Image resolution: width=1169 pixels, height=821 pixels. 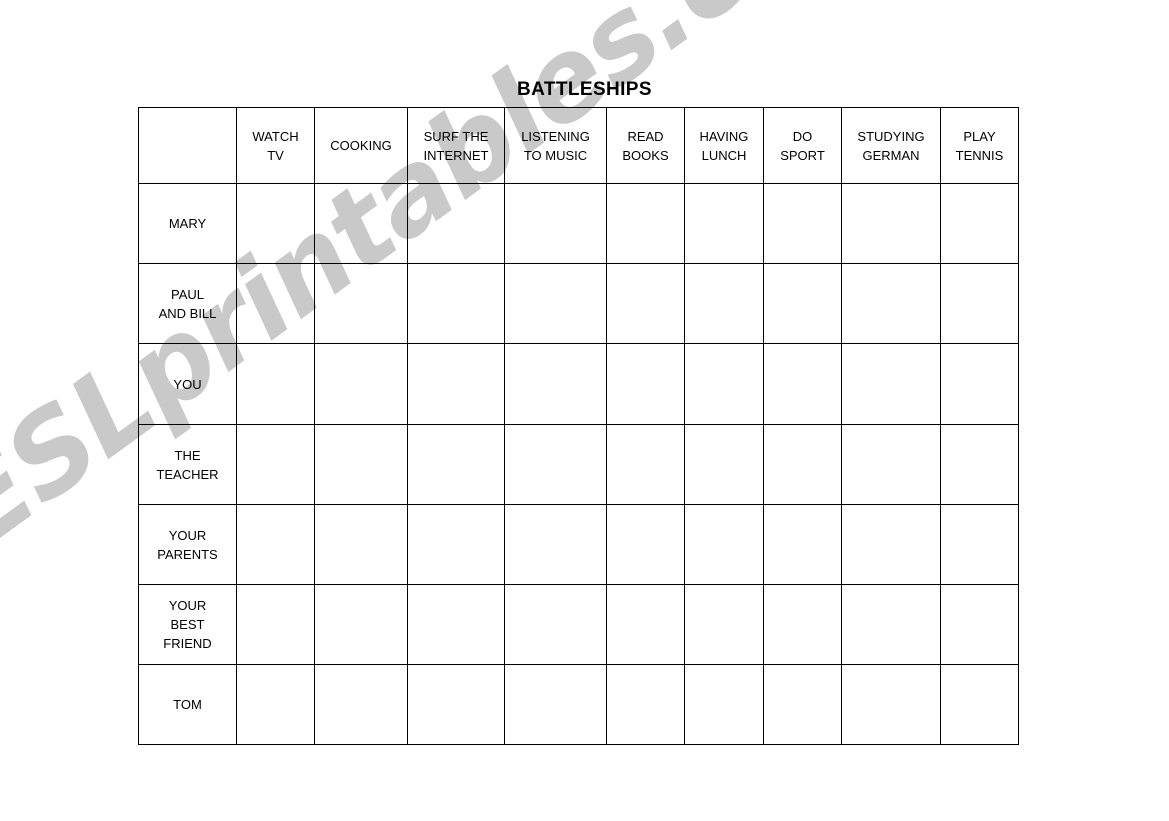 I want to click on column-header-studying-german: STUDYING GERMAN, so click(x=891, y=145).